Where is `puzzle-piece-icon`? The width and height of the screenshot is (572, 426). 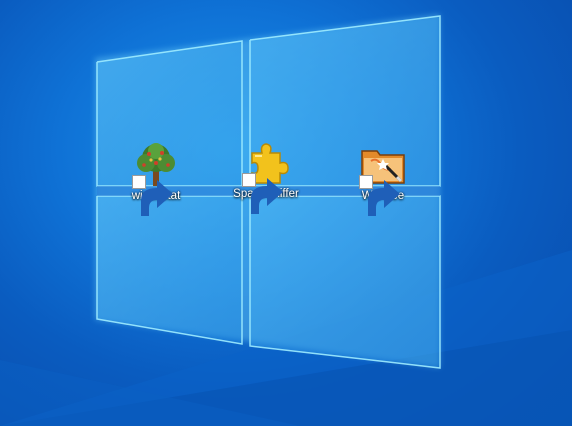 puzzle-piece-icon is located at coordinates (266, 176).